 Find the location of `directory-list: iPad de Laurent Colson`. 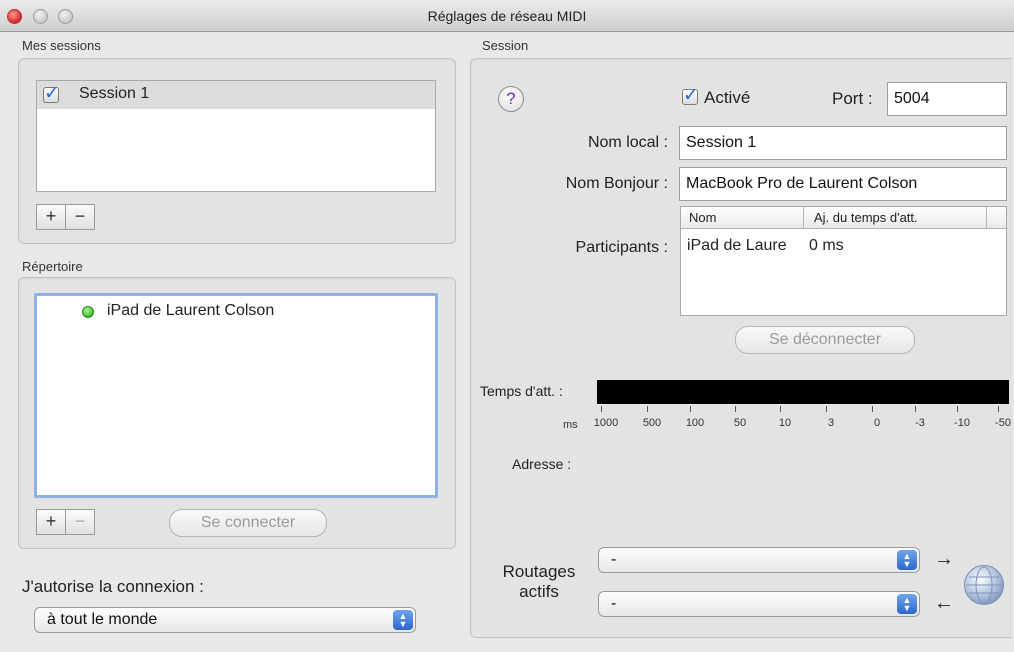

directory-list: iPad de Laurent Colson is located at coordinates (236, 395).